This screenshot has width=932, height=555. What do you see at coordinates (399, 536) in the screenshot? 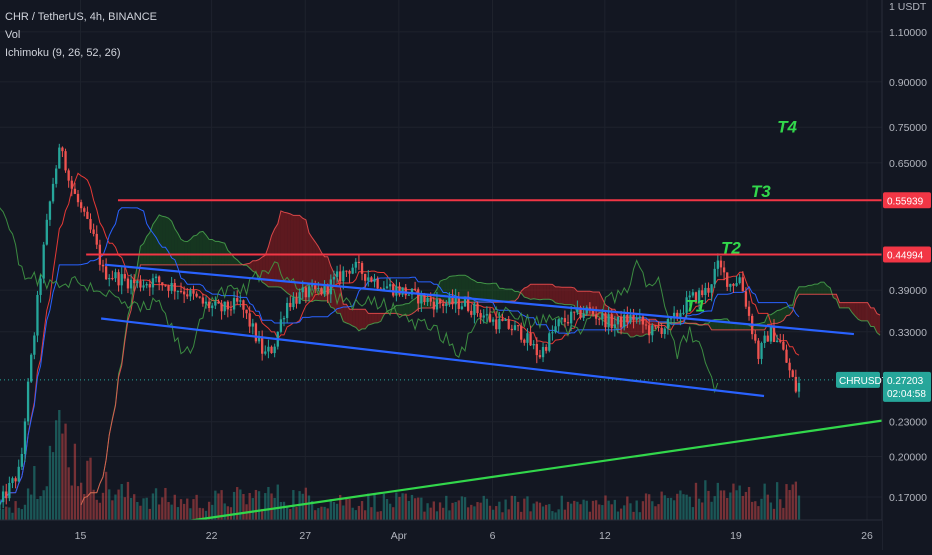
I see `time-tick-label: Apr` at bounding box center [399, 536].